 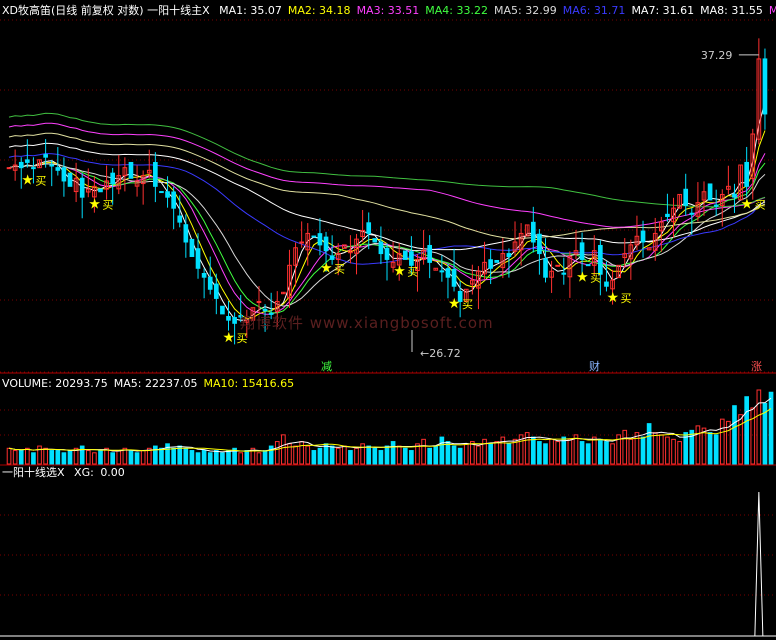 I want to click on date-tag-1: 减, so click(x=326, y=366).